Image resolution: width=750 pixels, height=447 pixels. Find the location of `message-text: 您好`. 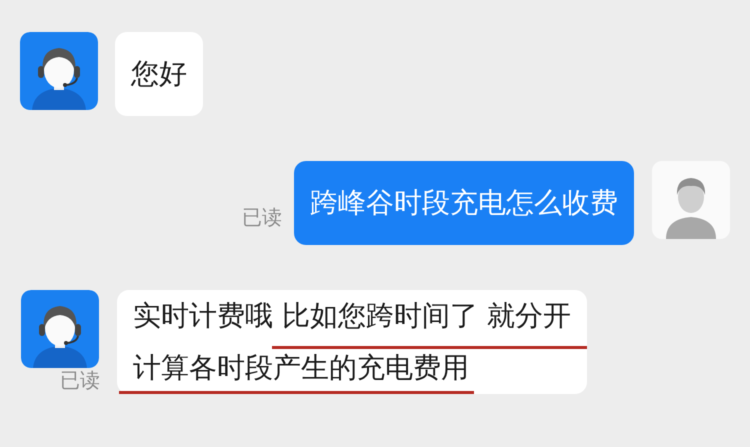

message-text: 您好 is located at coordinates (159, 74).